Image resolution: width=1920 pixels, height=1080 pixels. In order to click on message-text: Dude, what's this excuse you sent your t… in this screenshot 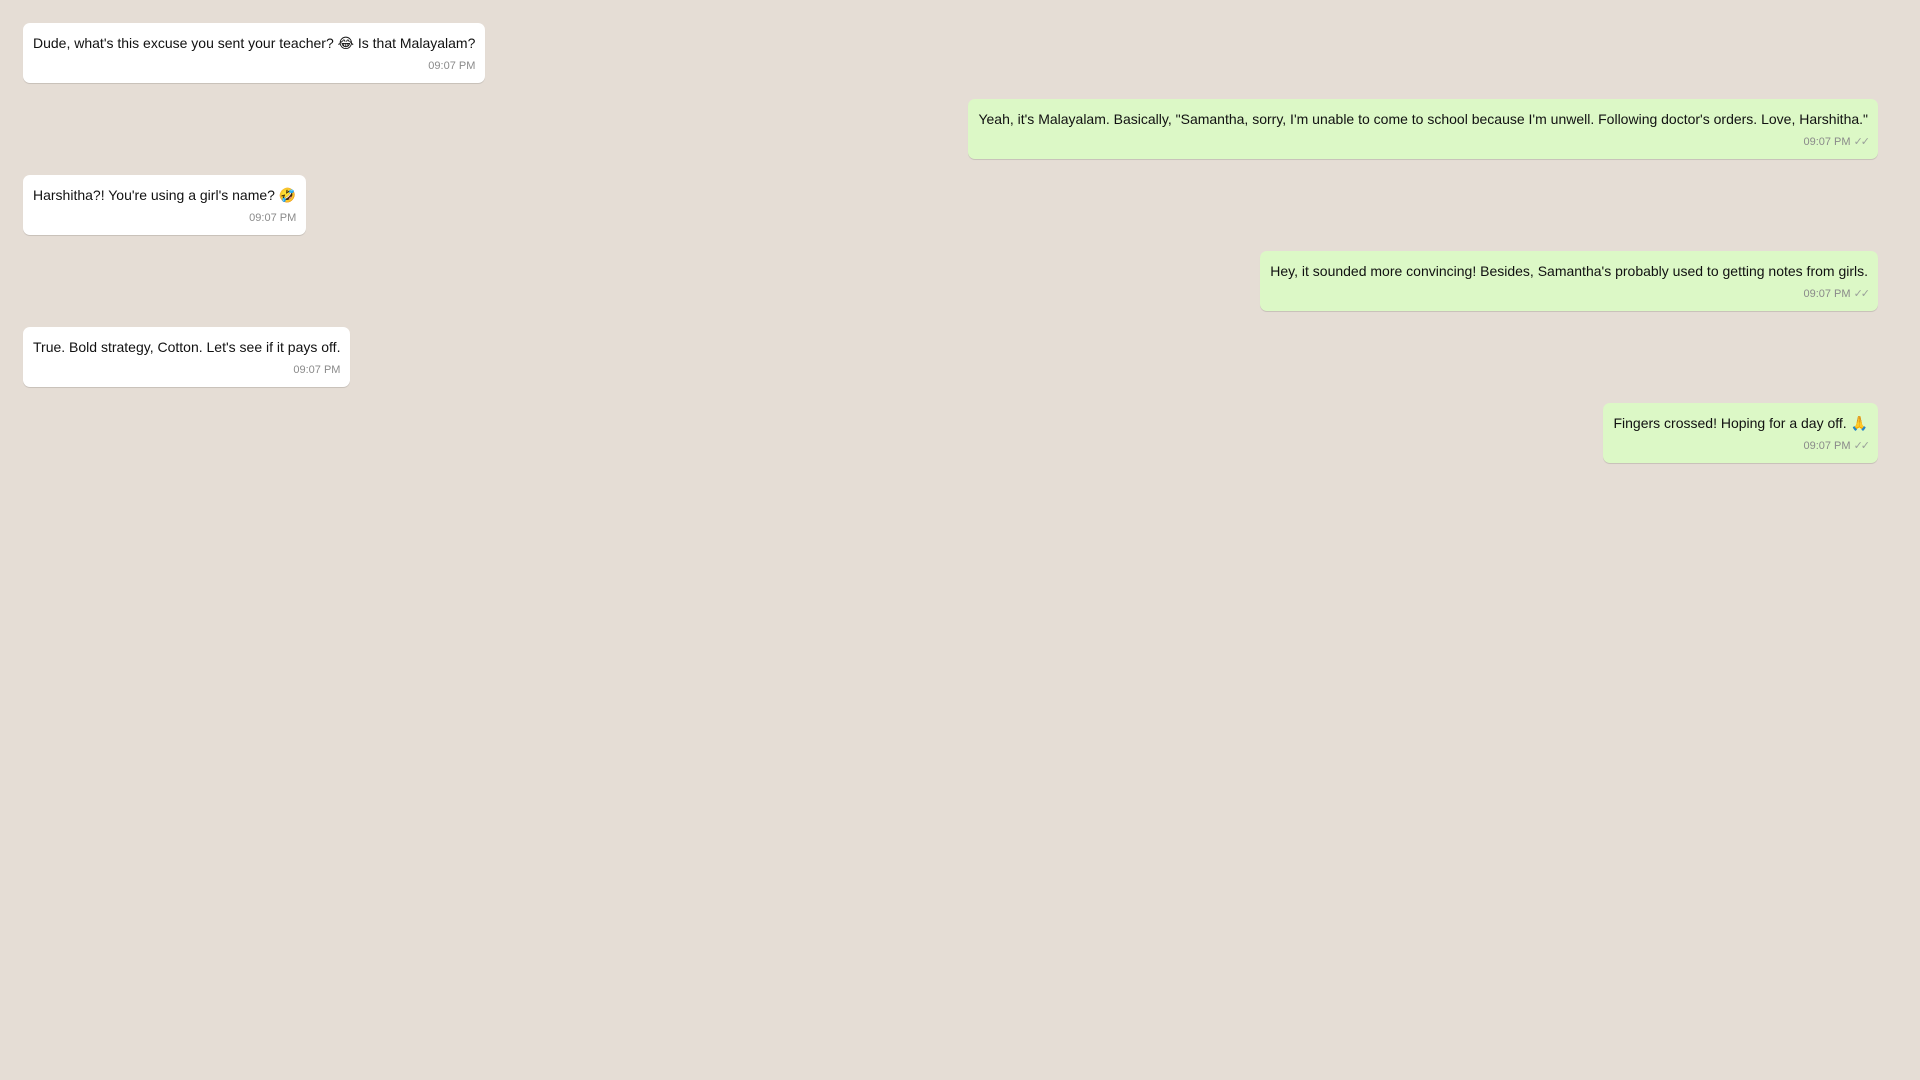, I will do `click(254, 43)`.